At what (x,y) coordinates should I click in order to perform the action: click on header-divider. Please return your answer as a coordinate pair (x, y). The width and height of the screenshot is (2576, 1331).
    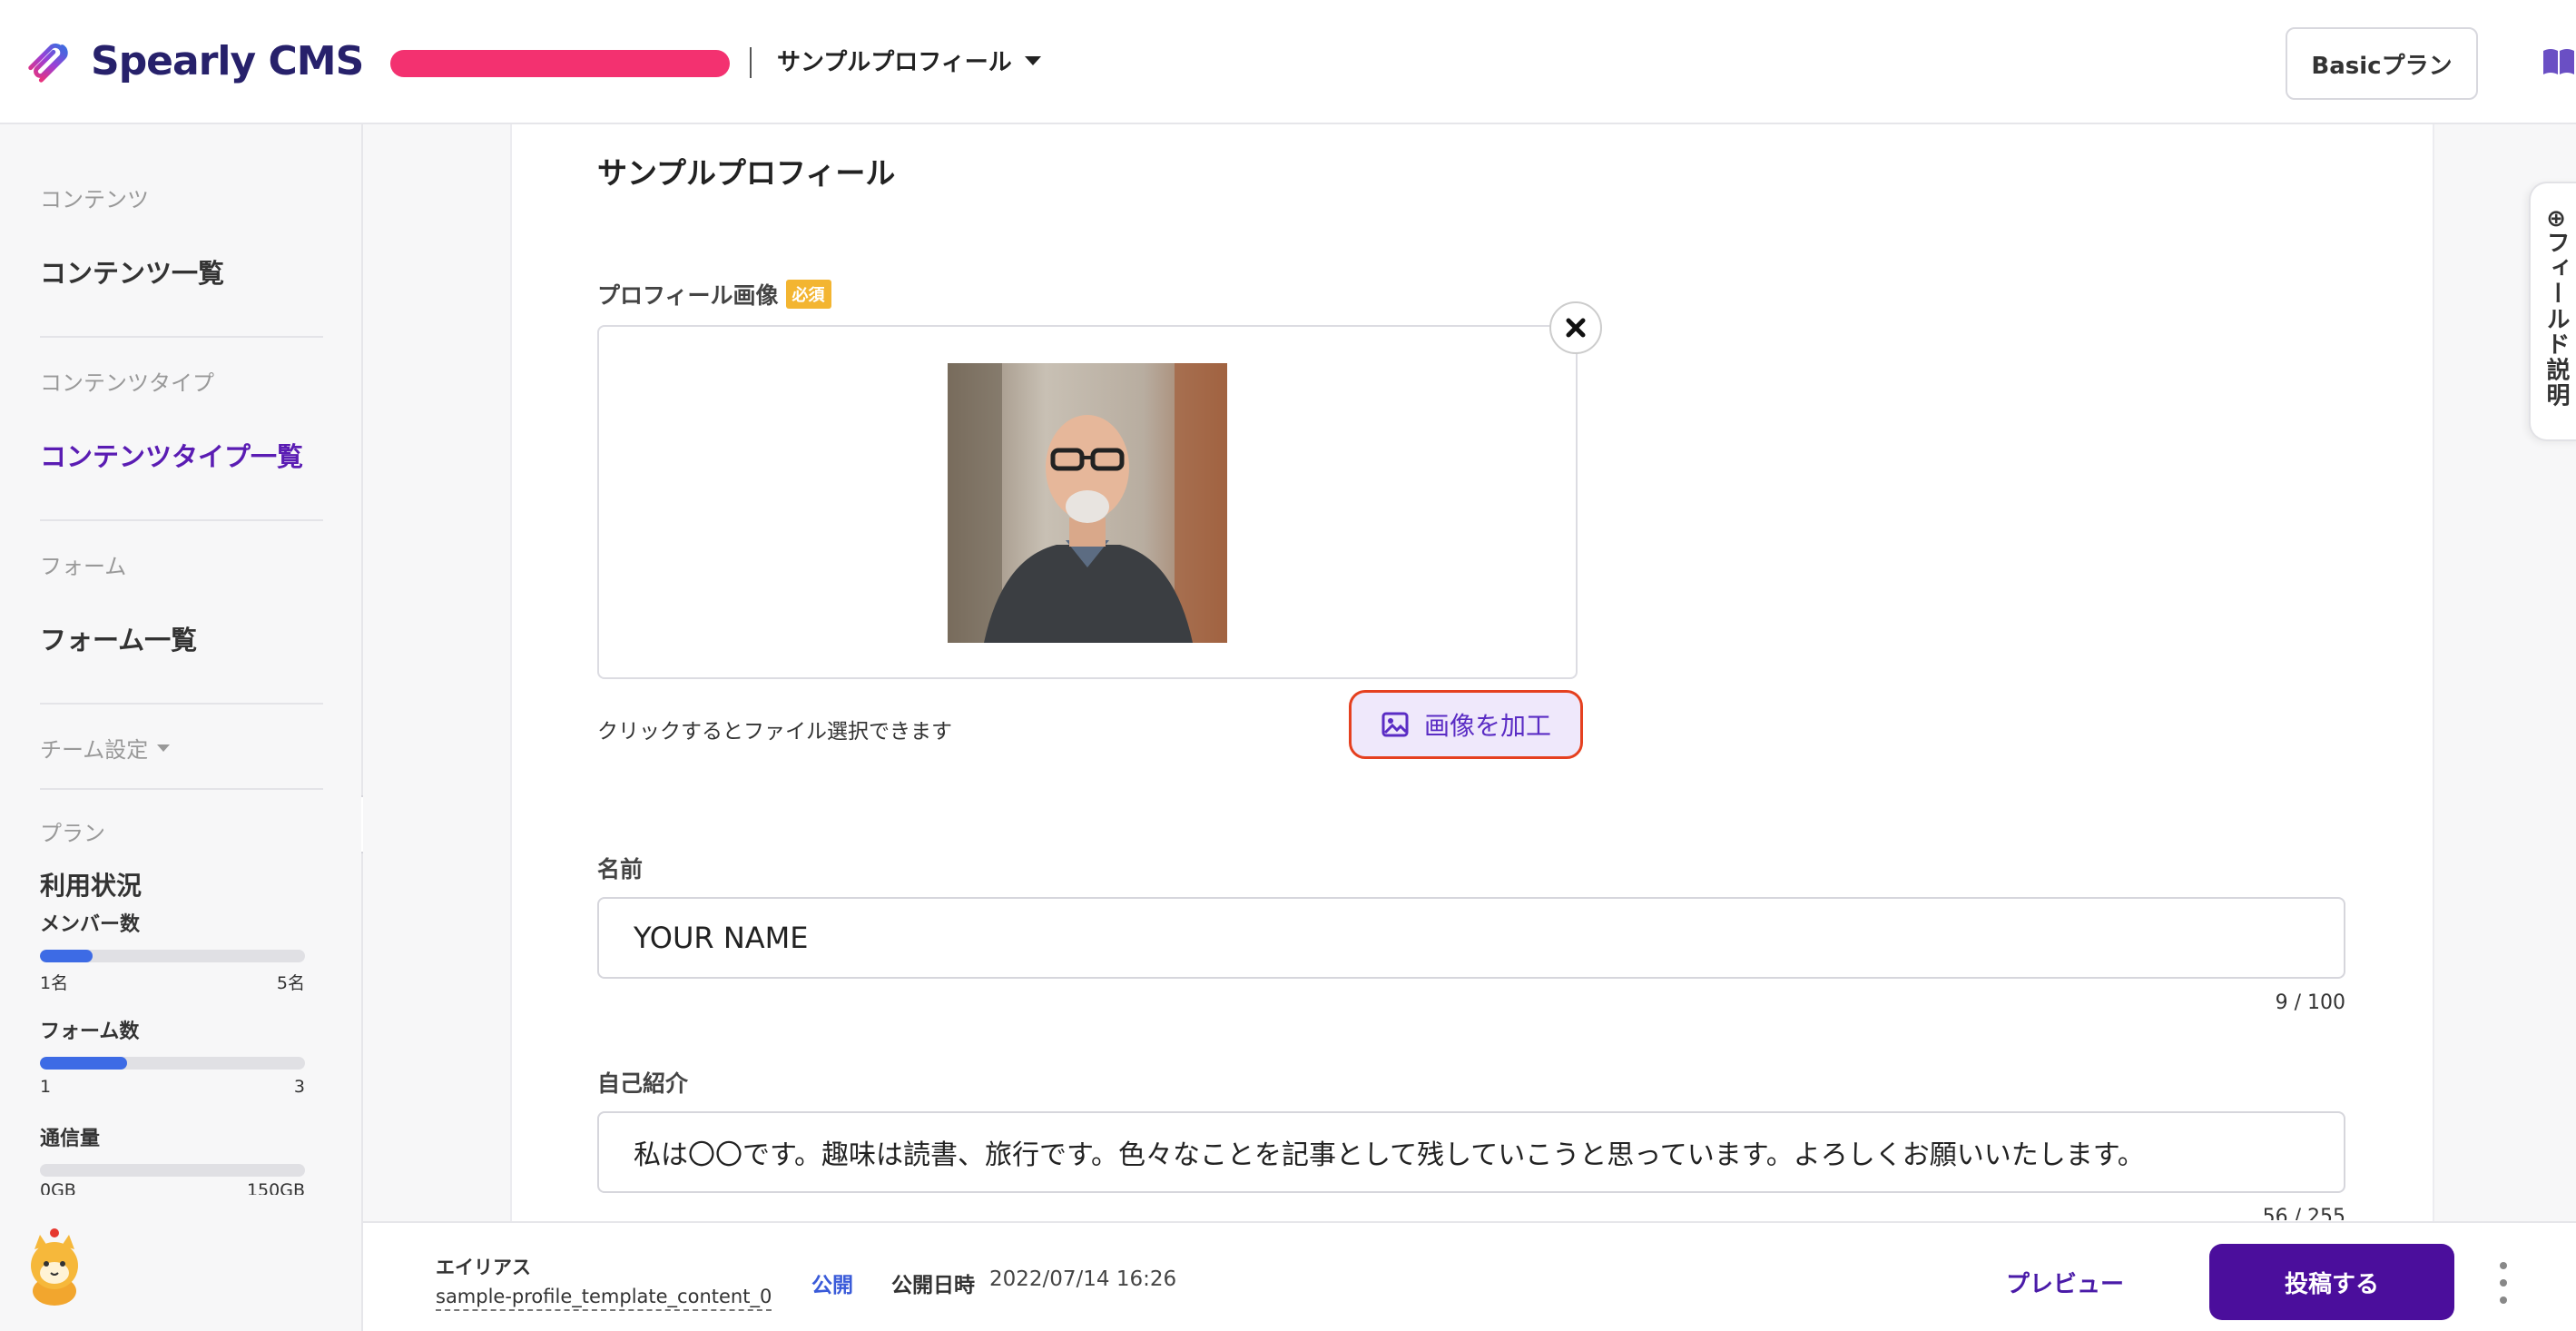
    Looking at the image, I should click on (751, 62).